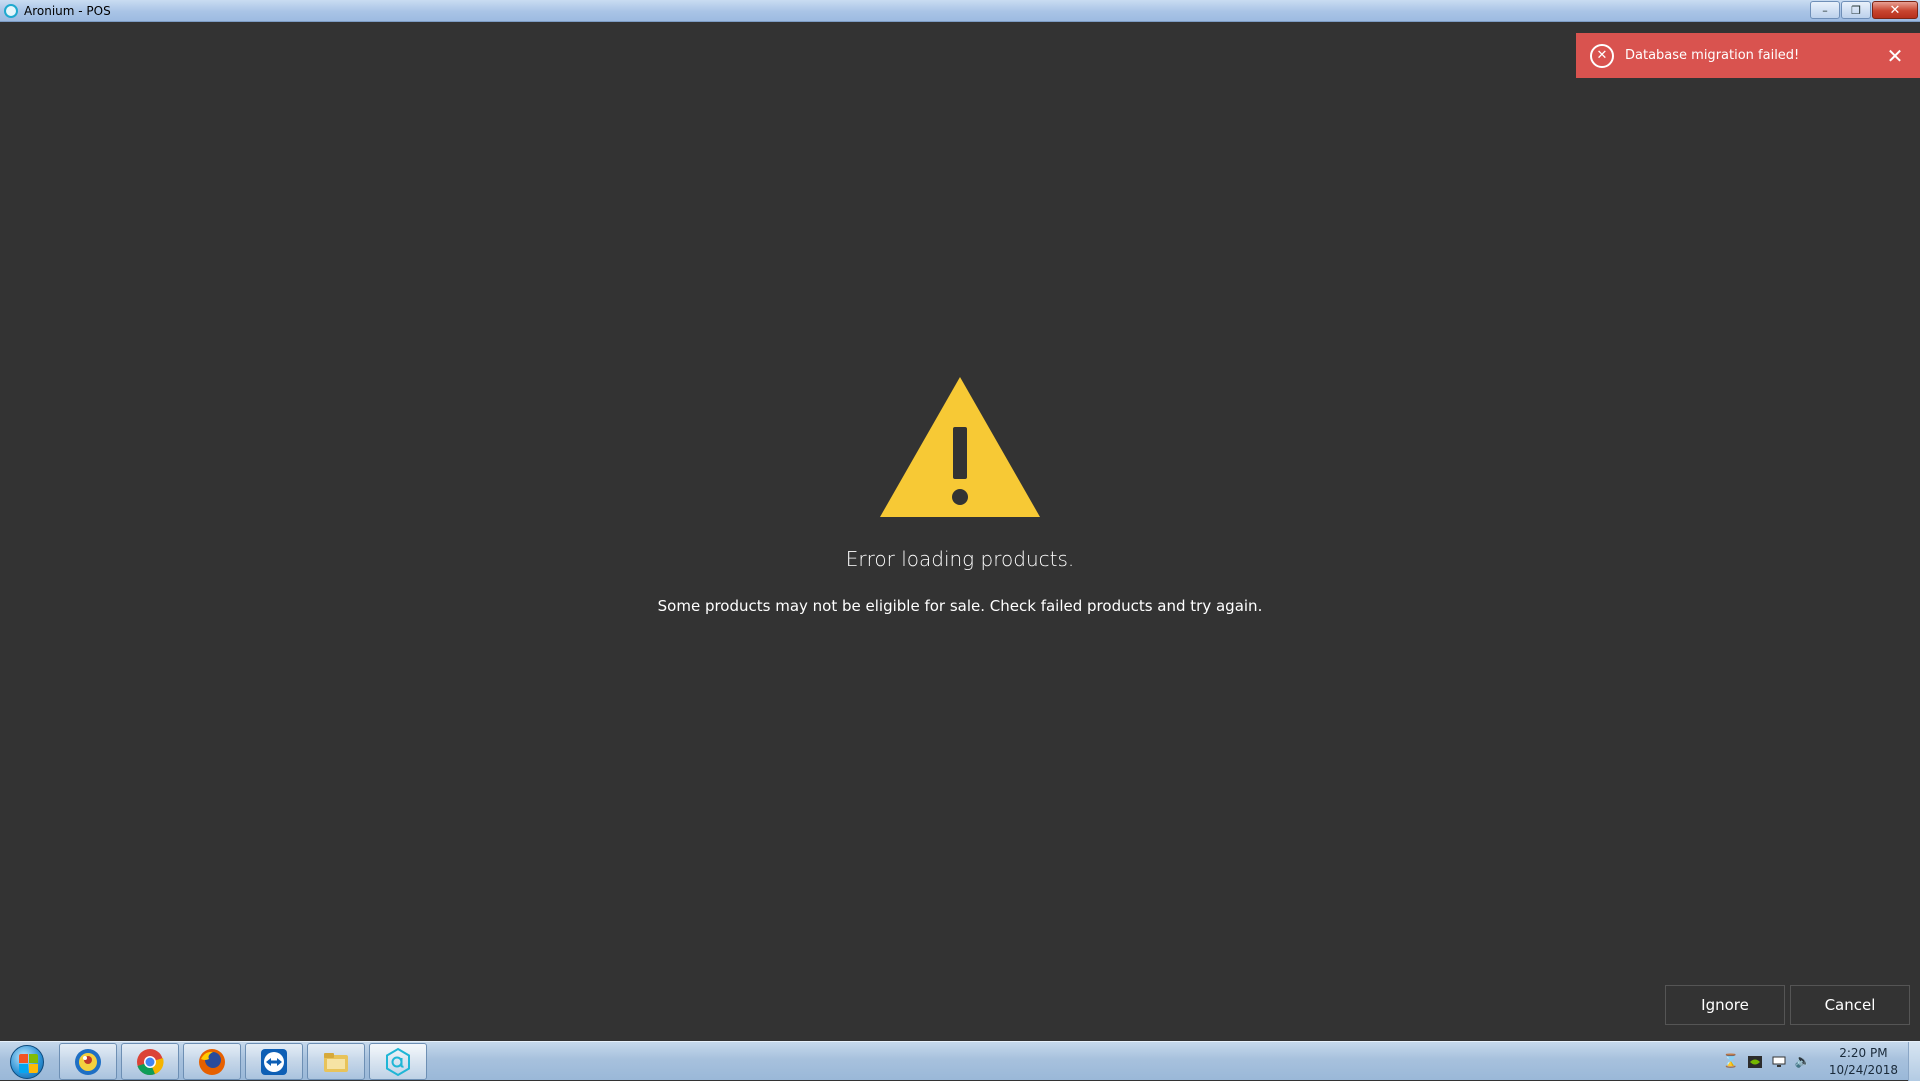 This screenshot has height=1081, width=1920. I want to click on taskbar-file-explorer, so click(336, 1061).